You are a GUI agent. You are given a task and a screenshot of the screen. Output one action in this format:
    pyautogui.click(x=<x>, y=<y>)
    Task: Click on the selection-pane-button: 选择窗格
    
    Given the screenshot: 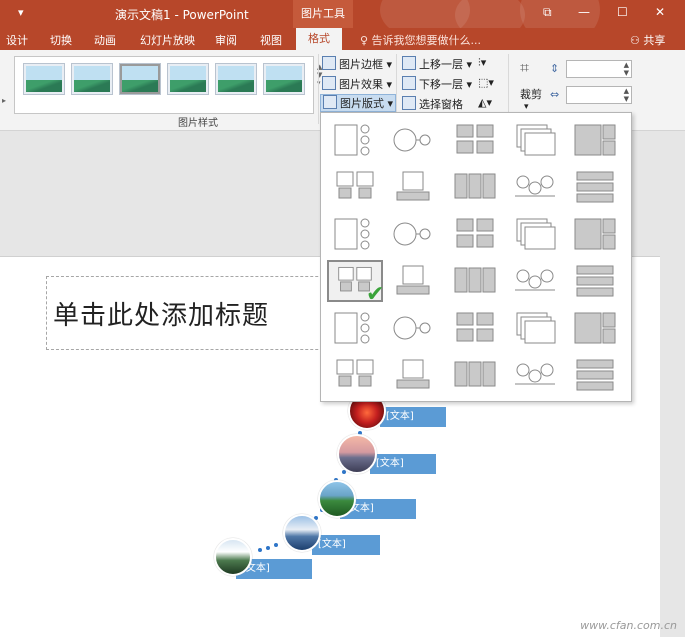 What is the action you would take?
    pyautogui.click(x=432, y=104)
    